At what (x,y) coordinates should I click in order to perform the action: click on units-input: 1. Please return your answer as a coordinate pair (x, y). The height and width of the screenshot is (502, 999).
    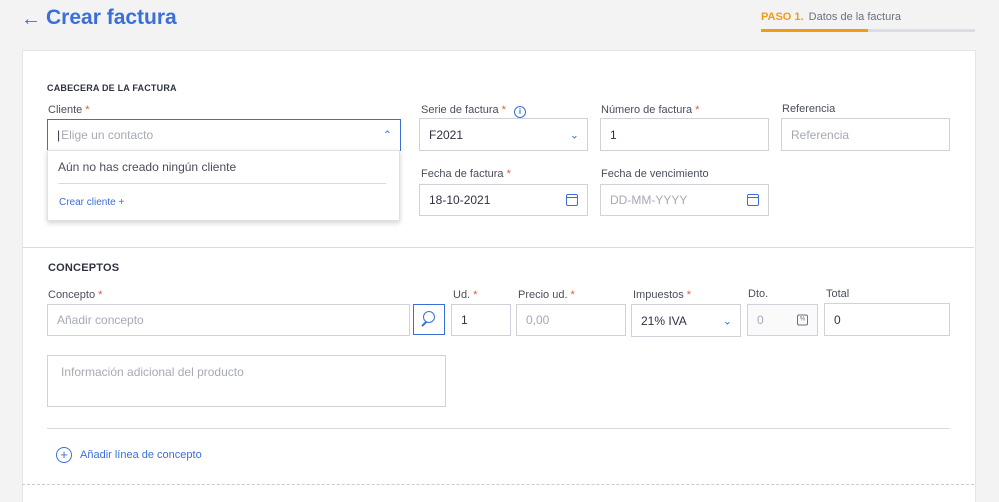
    Looking at the image, I should click on (481, 320).